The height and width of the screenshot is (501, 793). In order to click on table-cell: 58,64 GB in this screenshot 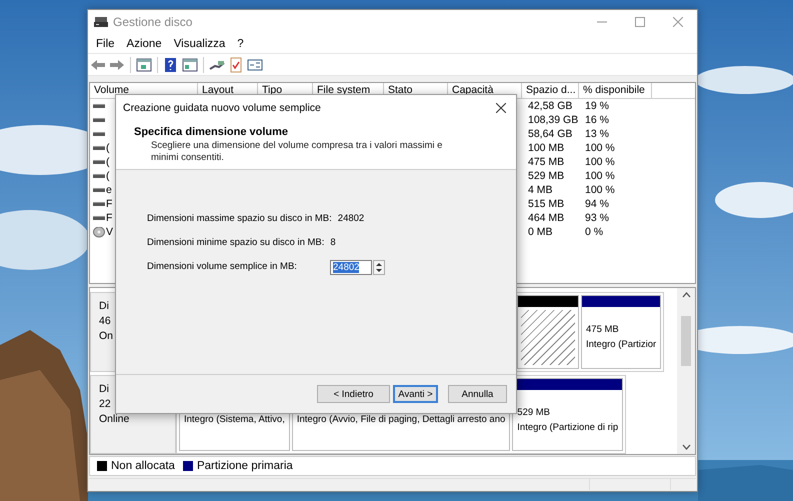, I will do `click(550, 134)`.